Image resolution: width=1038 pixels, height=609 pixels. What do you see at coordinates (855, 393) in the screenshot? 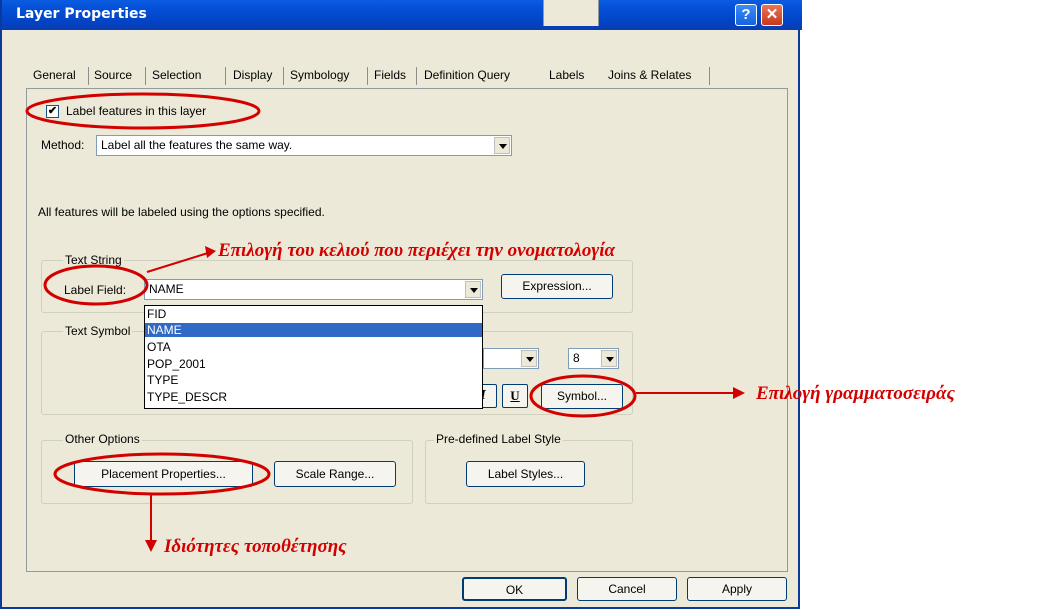
I see `annotation-font-selection: Επιλογή γραμματοσειράς` at bounding box center [855, 393].